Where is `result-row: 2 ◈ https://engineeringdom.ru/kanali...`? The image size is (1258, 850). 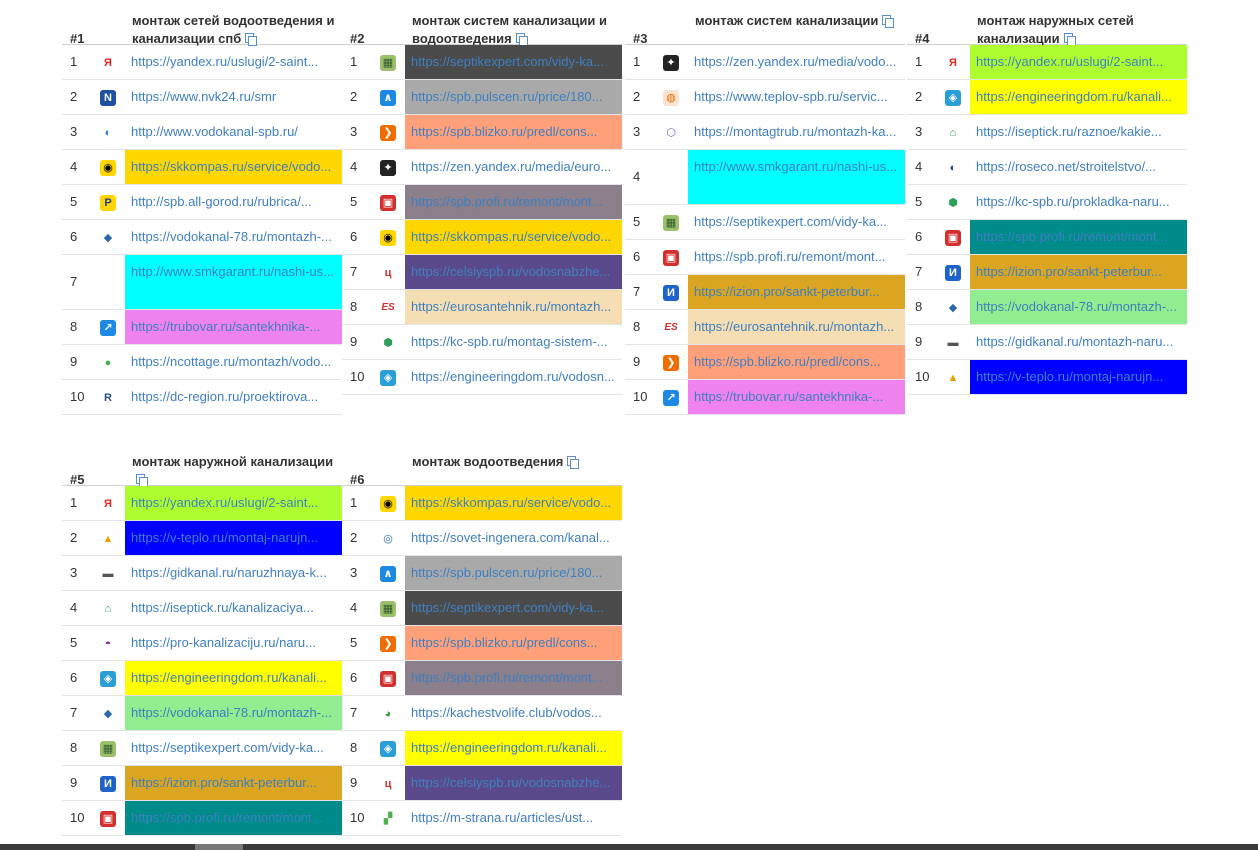 result-row: 2 ◈ https://engineeringdom.ru/kanali... is located at coordinates (1047, 97).